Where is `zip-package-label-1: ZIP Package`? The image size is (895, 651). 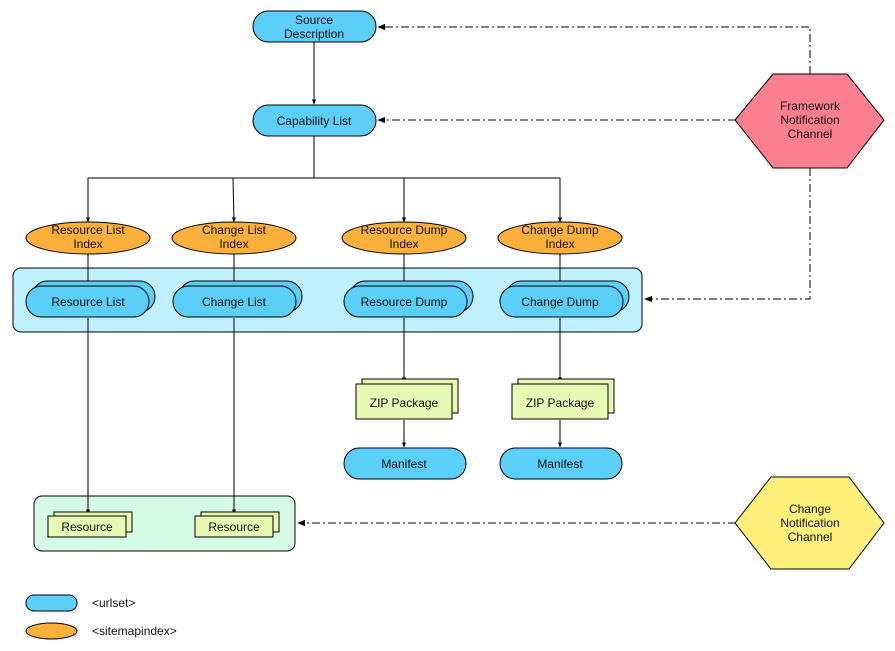 zip-package-label-1: ZIP Package is located at coordinates (404, 403).